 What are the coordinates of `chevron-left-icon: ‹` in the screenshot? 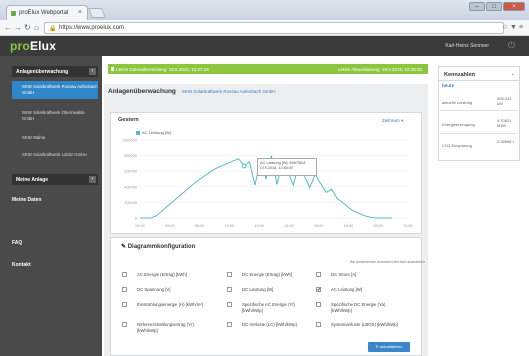 It's located at (92, 71).